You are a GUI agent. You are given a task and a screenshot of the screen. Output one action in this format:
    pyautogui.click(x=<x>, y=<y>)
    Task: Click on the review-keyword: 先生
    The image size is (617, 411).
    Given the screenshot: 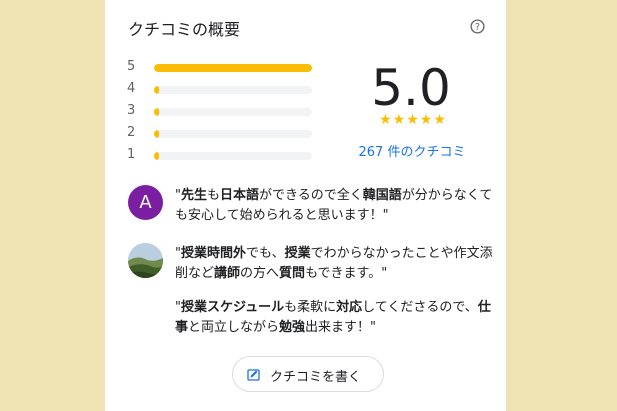 What is the action you would take?
    pyautogui.click(x=193, y=195)
    